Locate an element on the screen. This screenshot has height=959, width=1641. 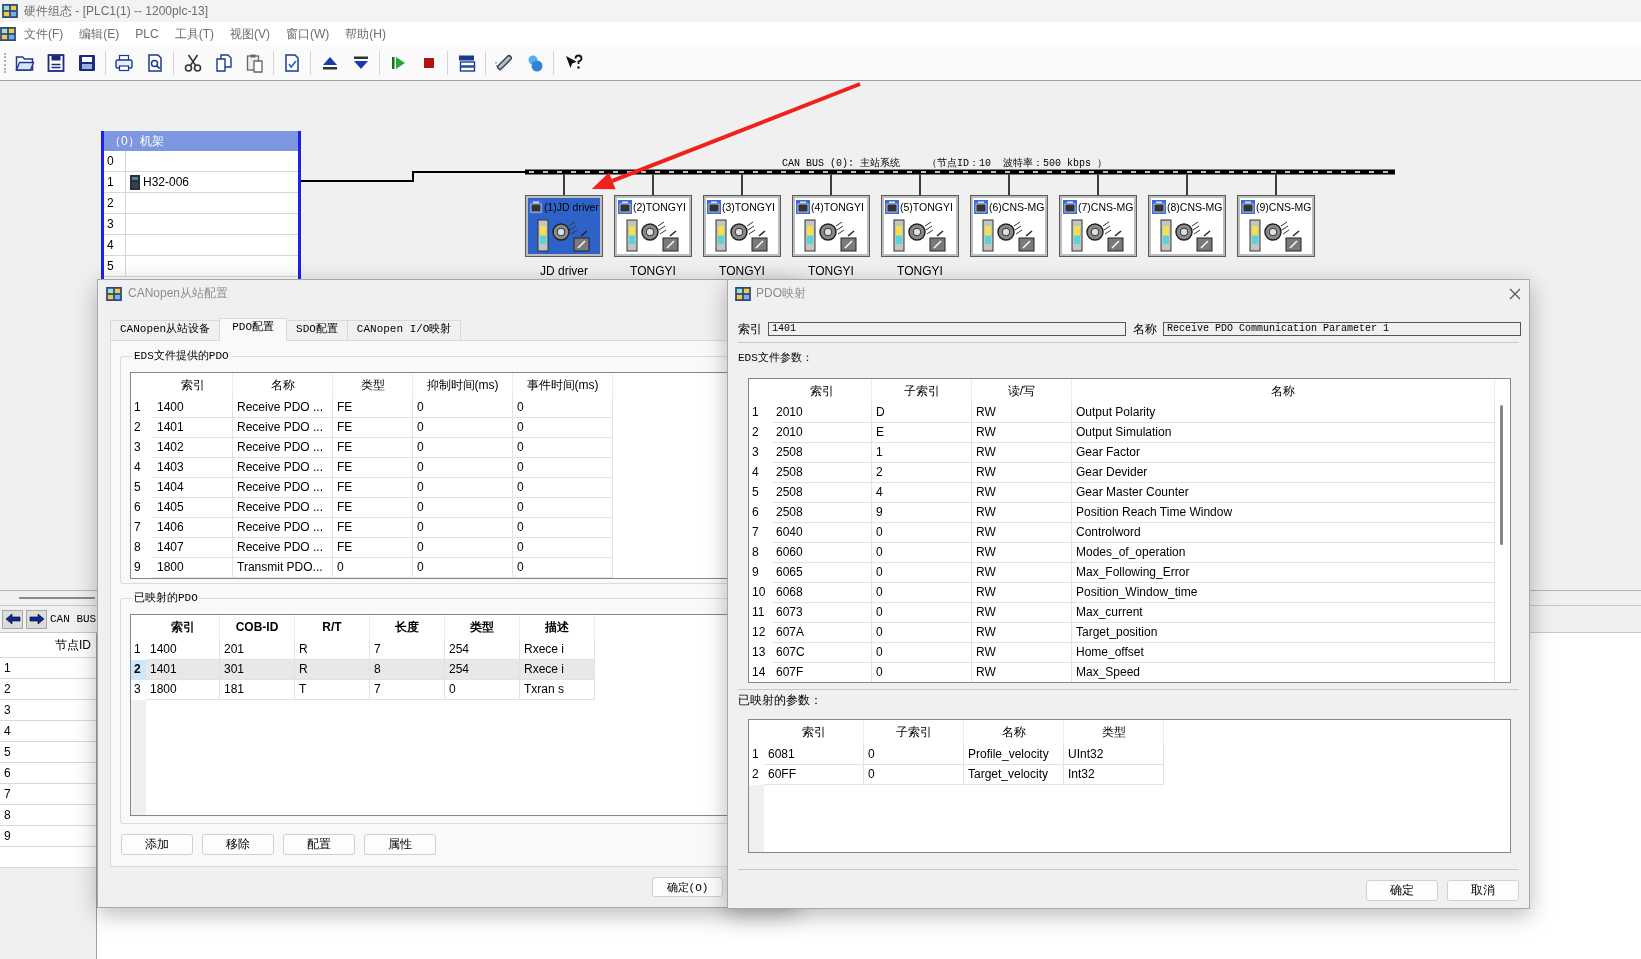
device-node: (9)CNS-MG is located at coordinates (1276, 226).